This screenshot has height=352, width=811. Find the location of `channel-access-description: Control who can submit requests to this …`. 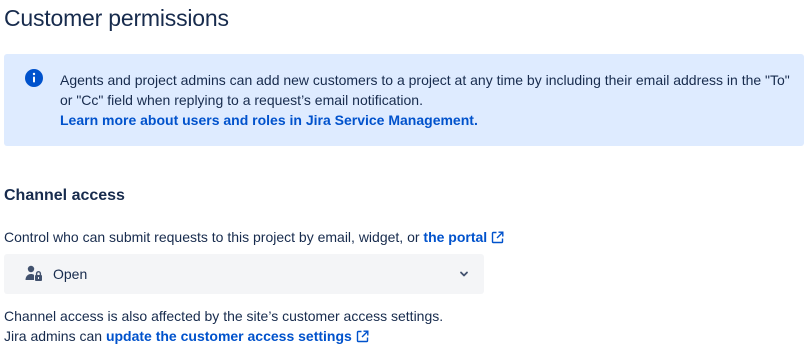

channel-access-description: Control who can submit requests to this … is located at coordinates (254, 237).